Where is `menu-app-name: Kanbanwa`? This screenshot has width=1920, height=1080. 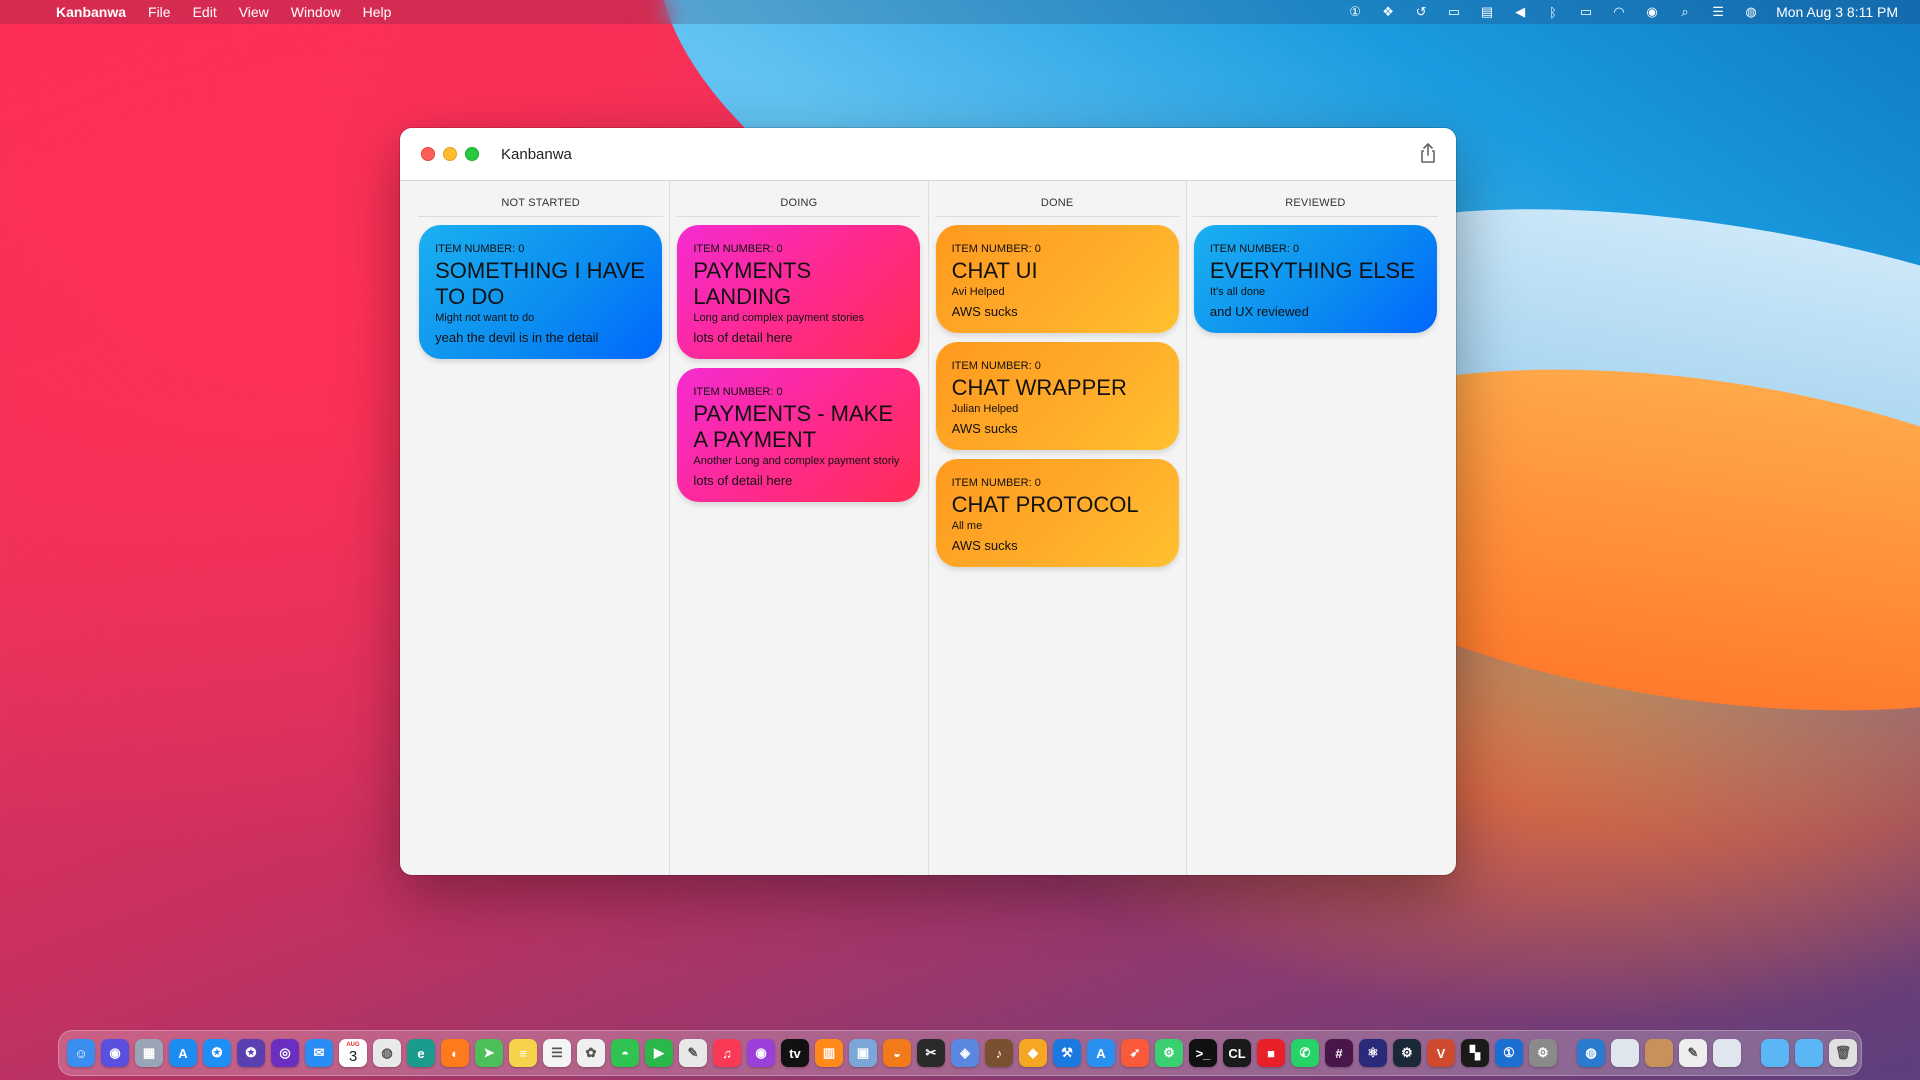 menu-app-name: Kanbanwa is located at coordinates (91, 12).